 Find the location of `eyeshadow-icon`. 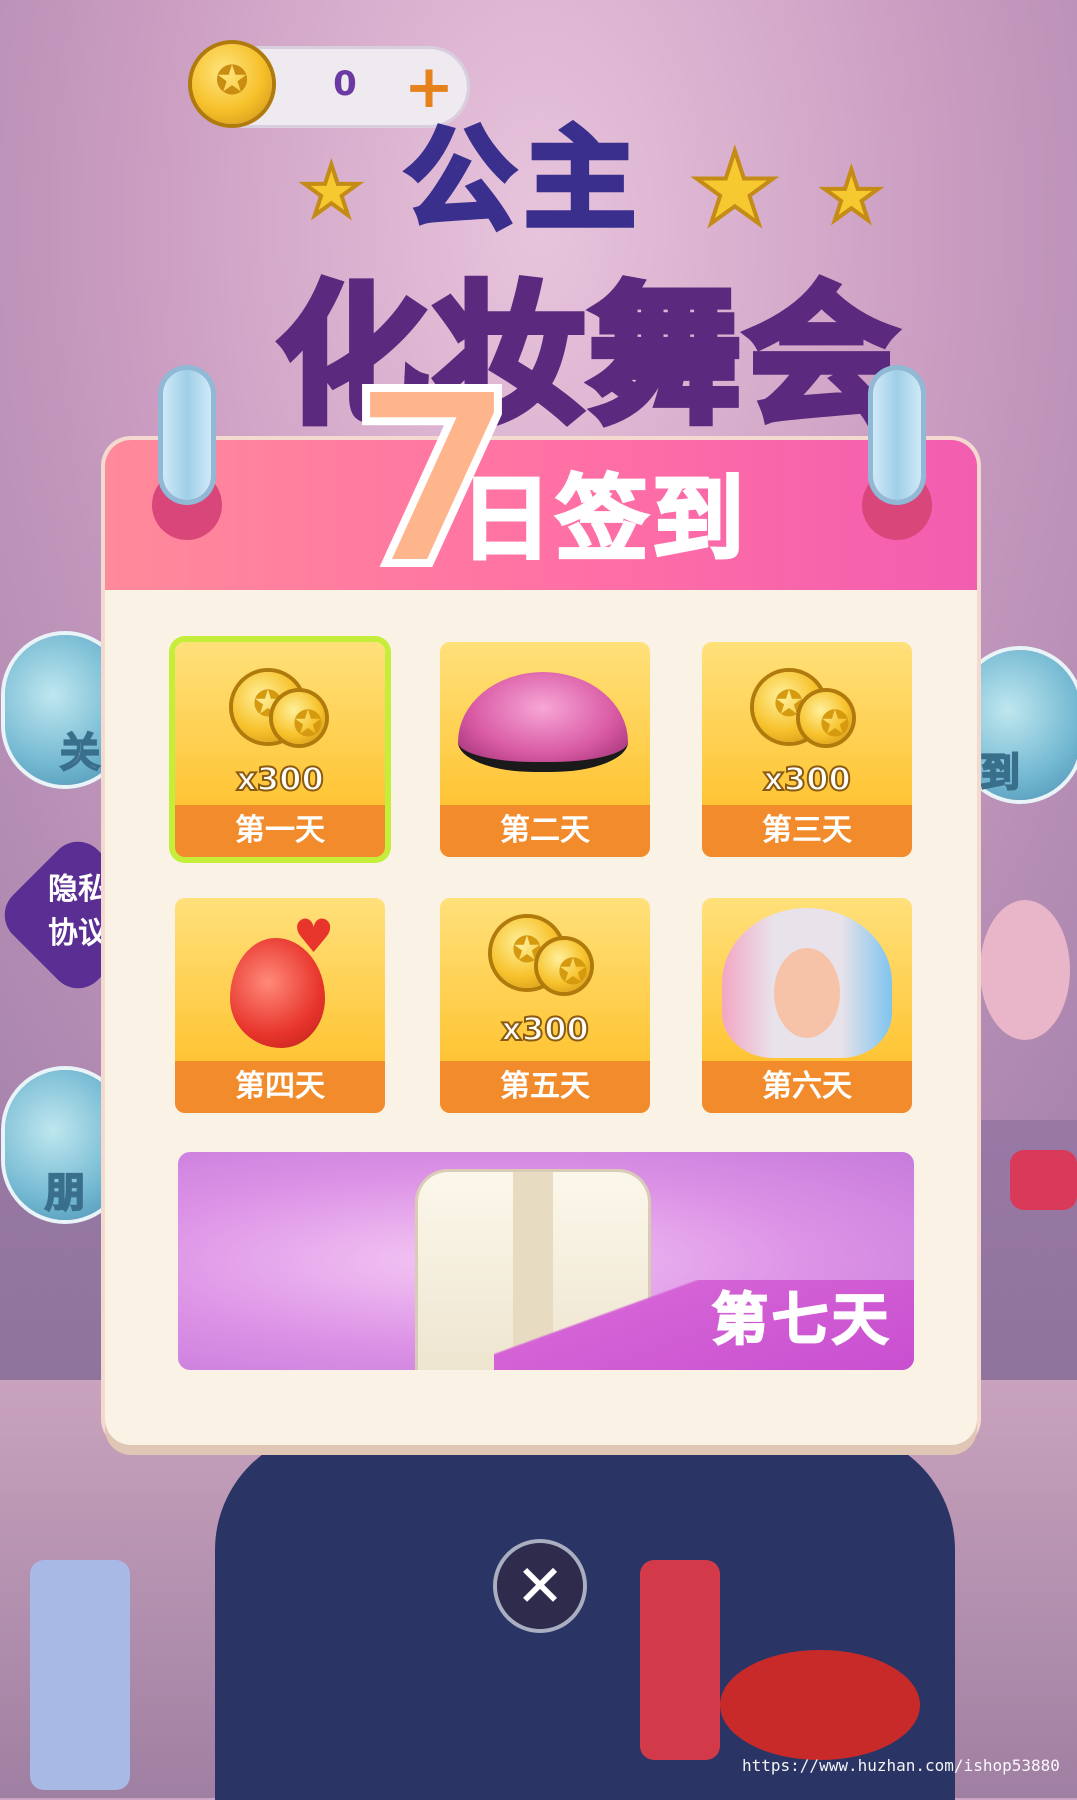

eyeshadow-icon is located at coordinates (543, 722).